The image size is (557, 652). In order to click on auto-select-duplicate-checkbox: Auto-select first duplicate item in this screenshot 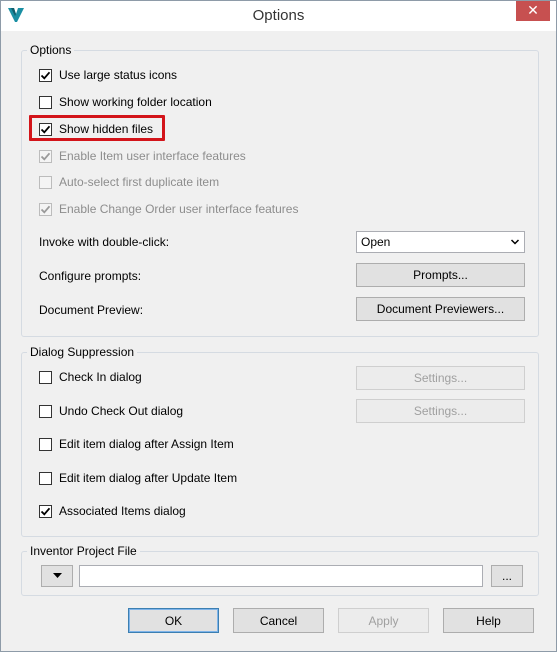, I will do `click(129, 182)`.